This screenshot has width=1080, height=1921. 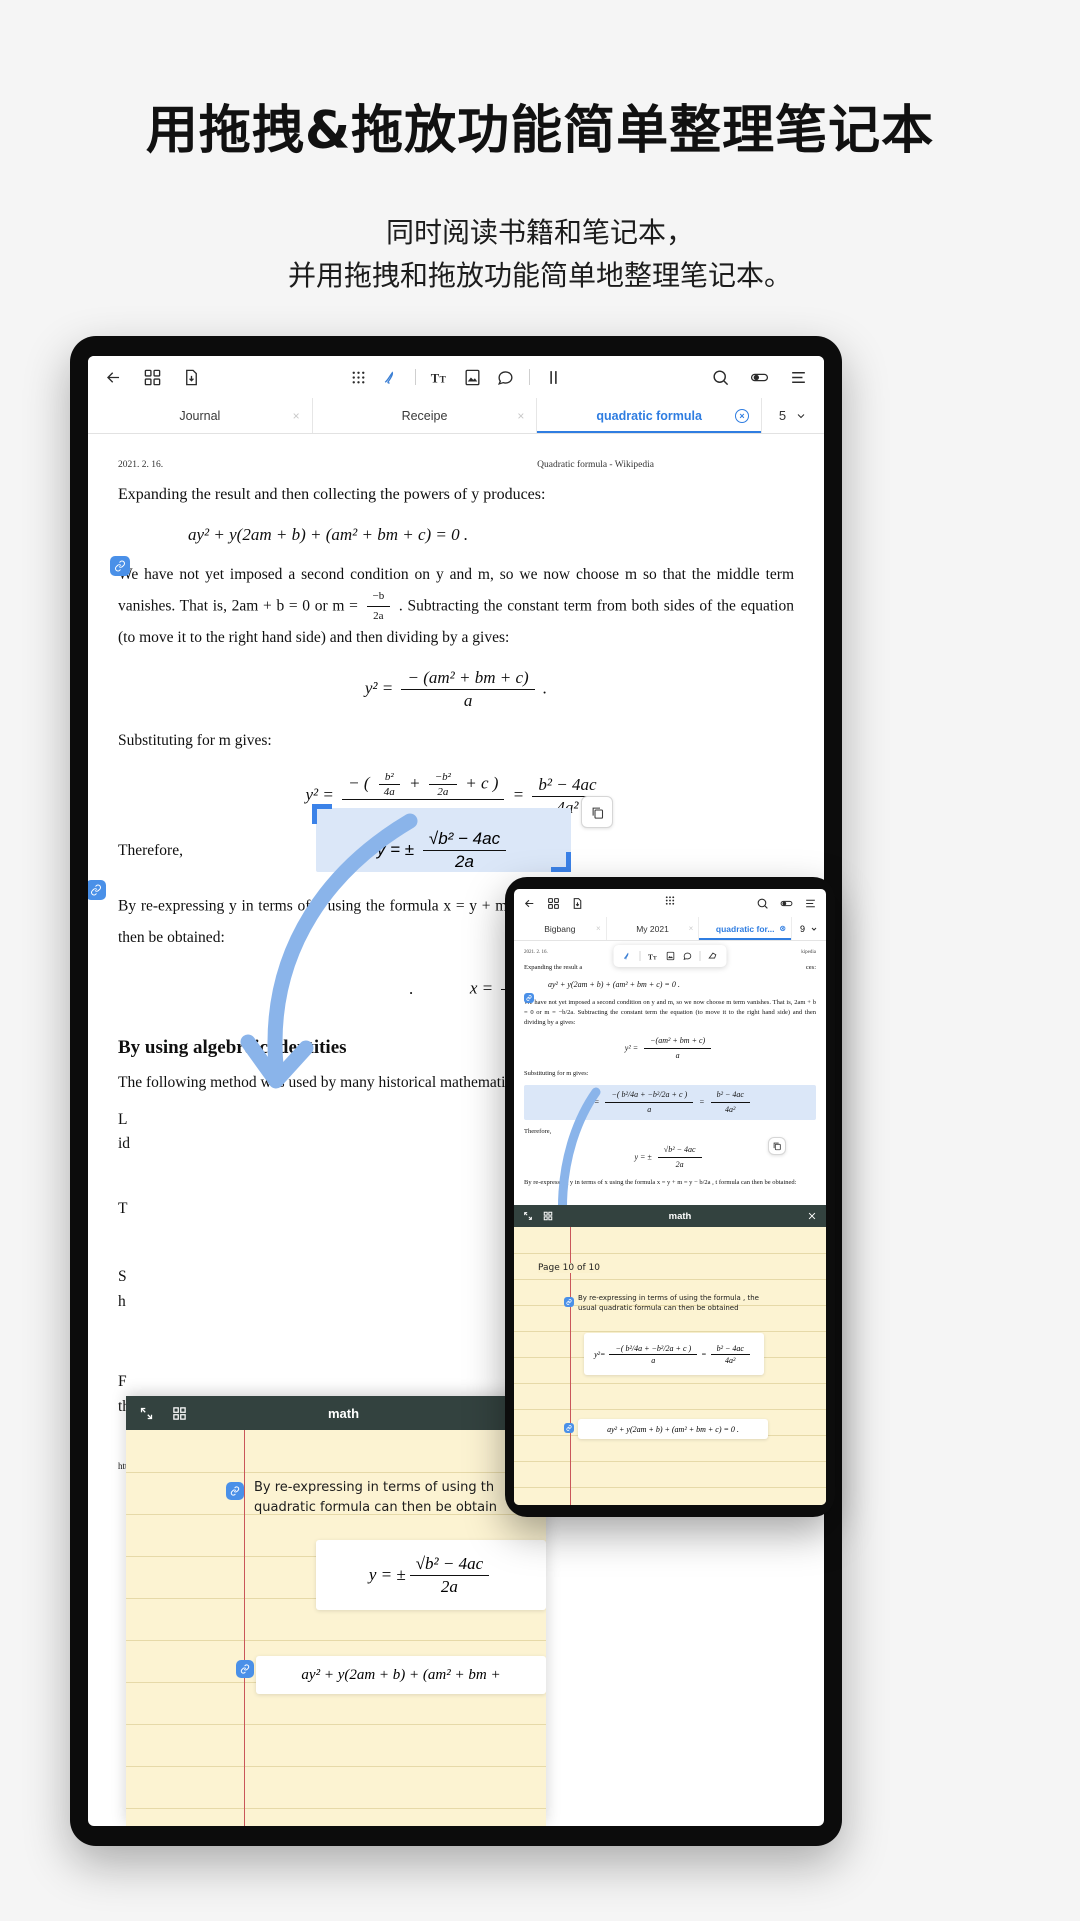 What do you see at coordinates (812, 1216) in the screenshot?
I see `close-icon` at bounding box center [812, 1216].